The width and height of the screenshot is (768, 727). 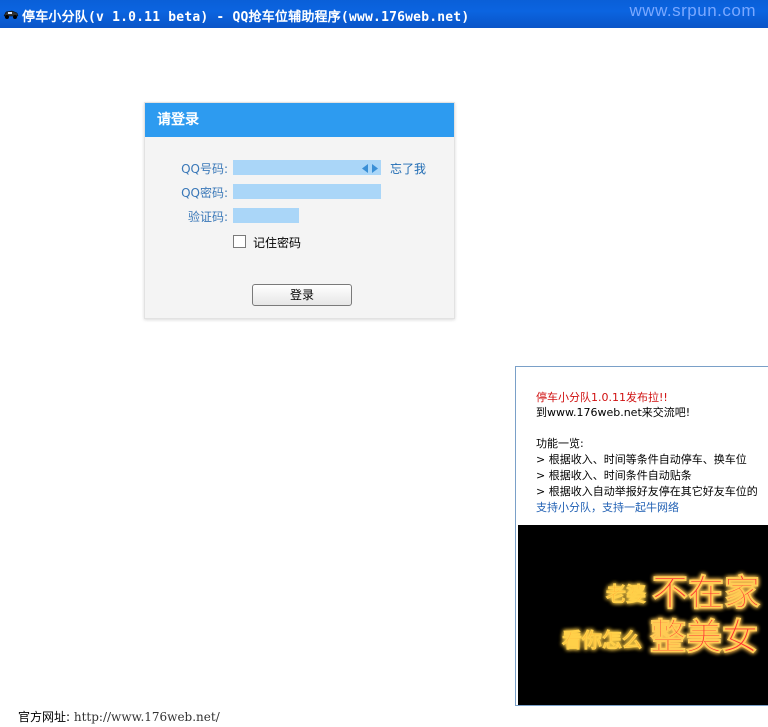 What do you see at coordinates (613, 412) in the screenshot?
I see `visit-text: 到www.176web.net来交流吧!` at bounding box center [613, 412].